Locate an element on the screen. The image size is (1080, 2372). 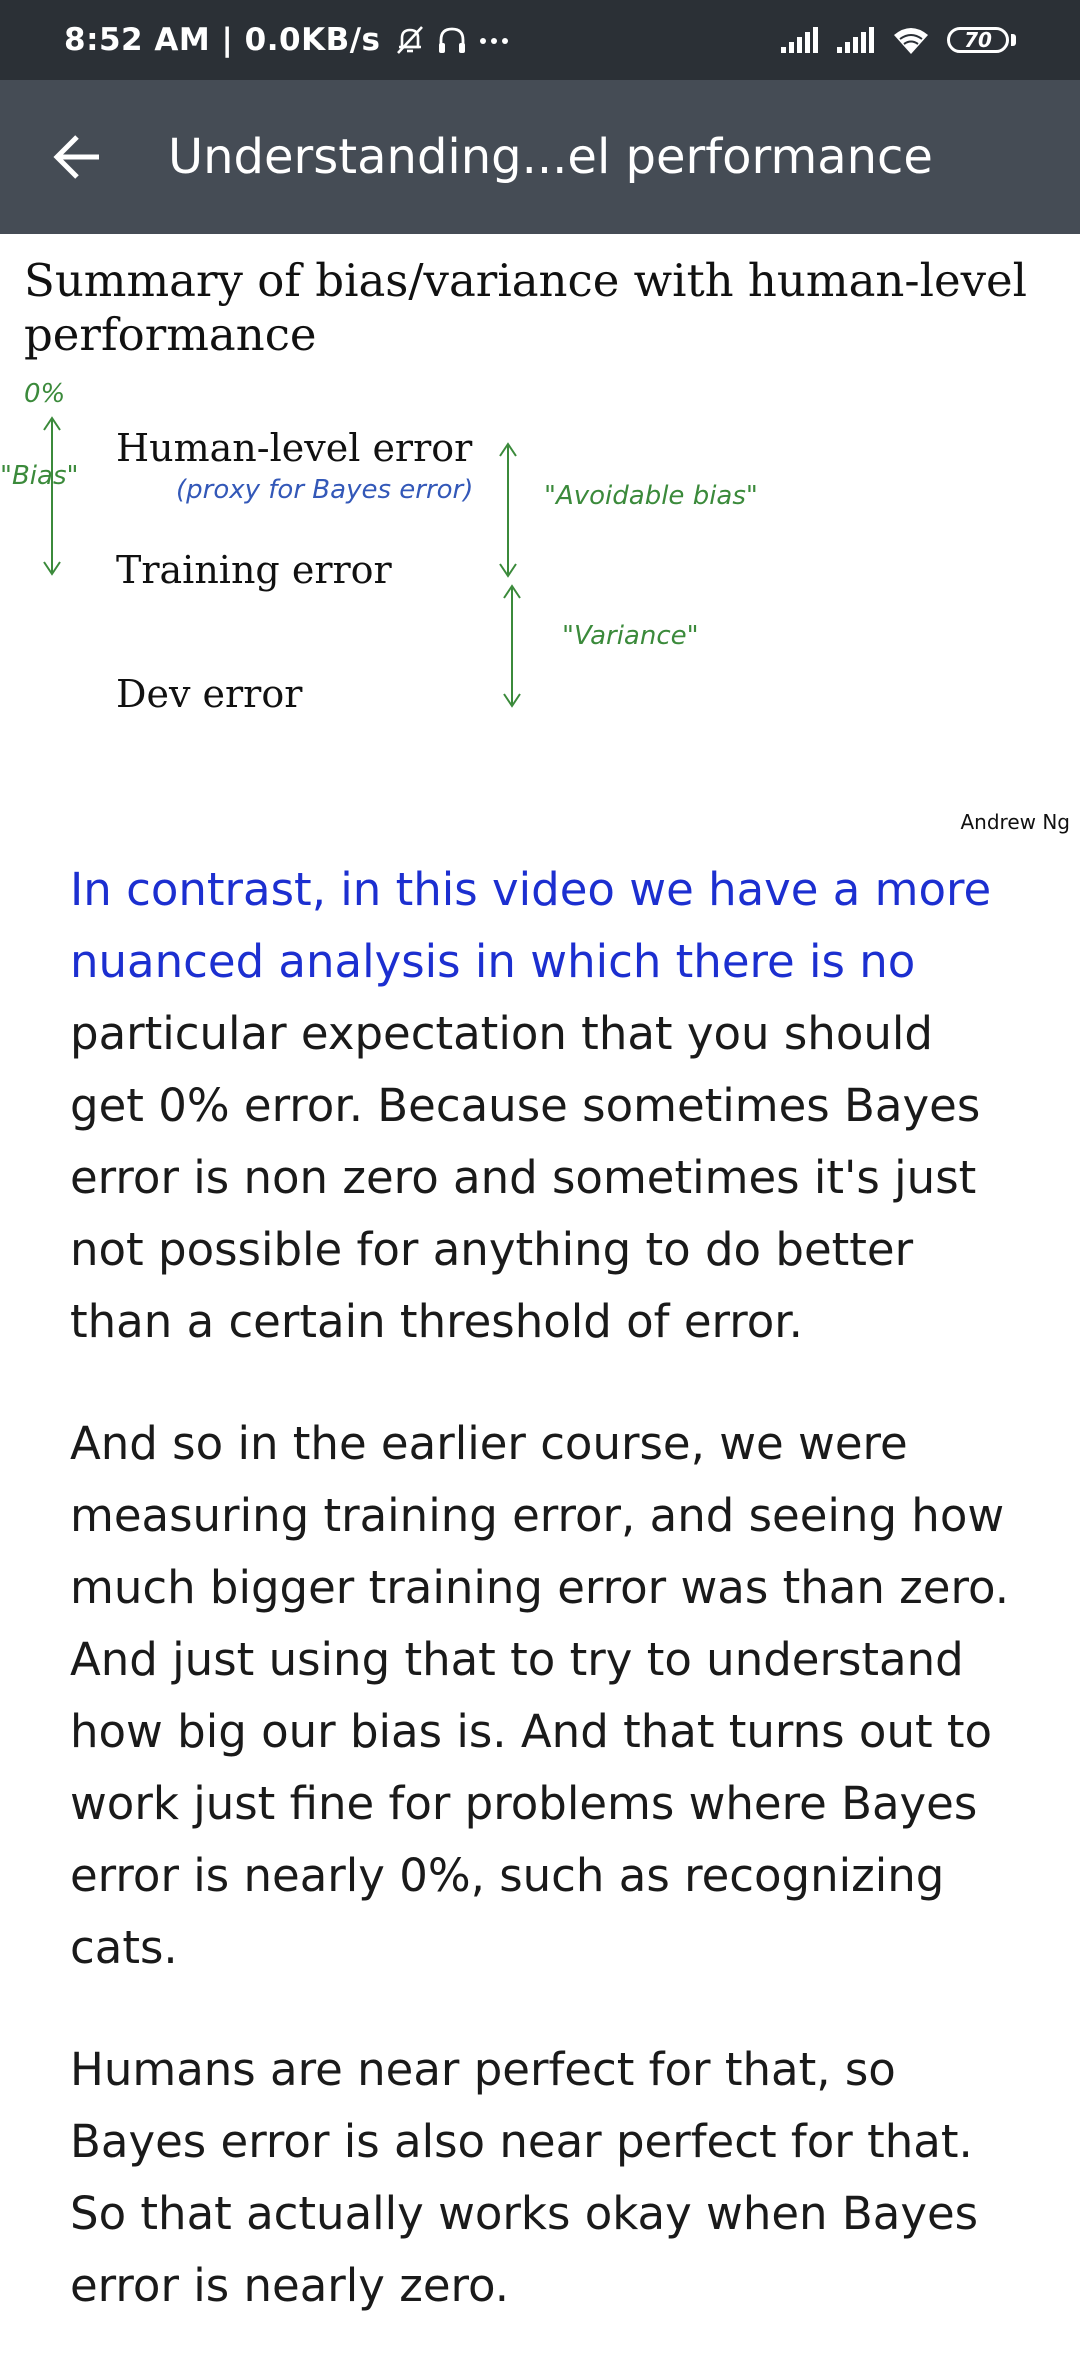
status-bar: 8:52 AM | 0.0KB/s 70 is located at coordinates (540, 40).